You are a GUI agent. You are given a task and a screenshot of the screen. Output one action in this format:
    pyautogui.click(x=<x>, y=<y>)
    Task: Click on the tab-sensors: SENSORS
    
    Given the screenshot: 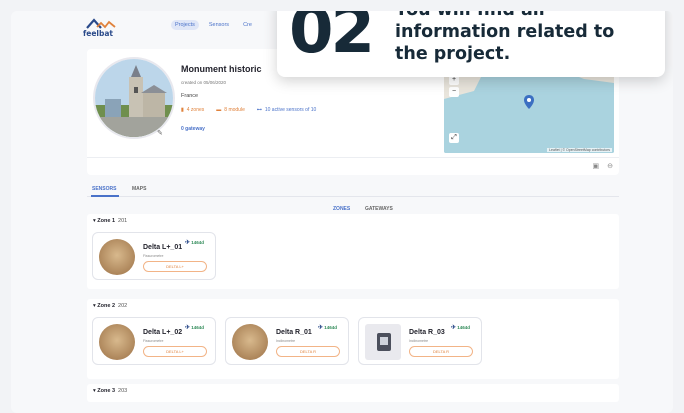 What is the action you would take?
    pyautogui.click(x=104, y=189)
    